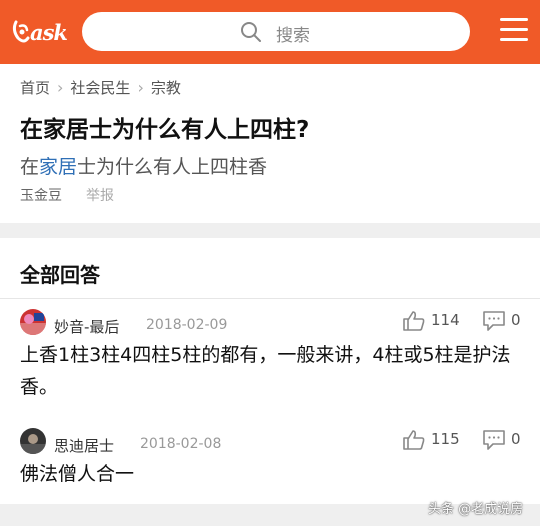 Image resolution: width=540 pixels, height=526 pixels. I want to click on answer-body: 上香1柱3柱4四柱5柱的都有，一般来讲，4柱或5柱是护法香。, so click(265, 371).